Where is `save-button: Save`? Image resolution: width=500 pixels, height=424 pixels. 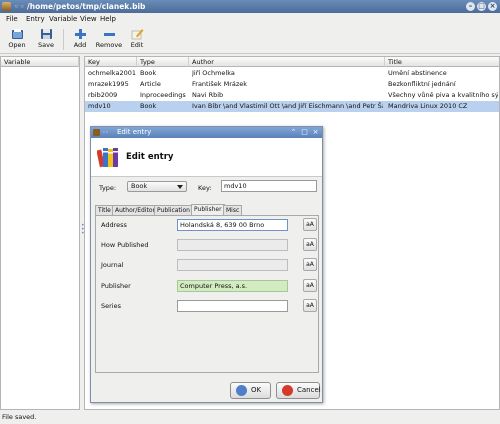
save-button: Save is located at coordinates (46, 39).